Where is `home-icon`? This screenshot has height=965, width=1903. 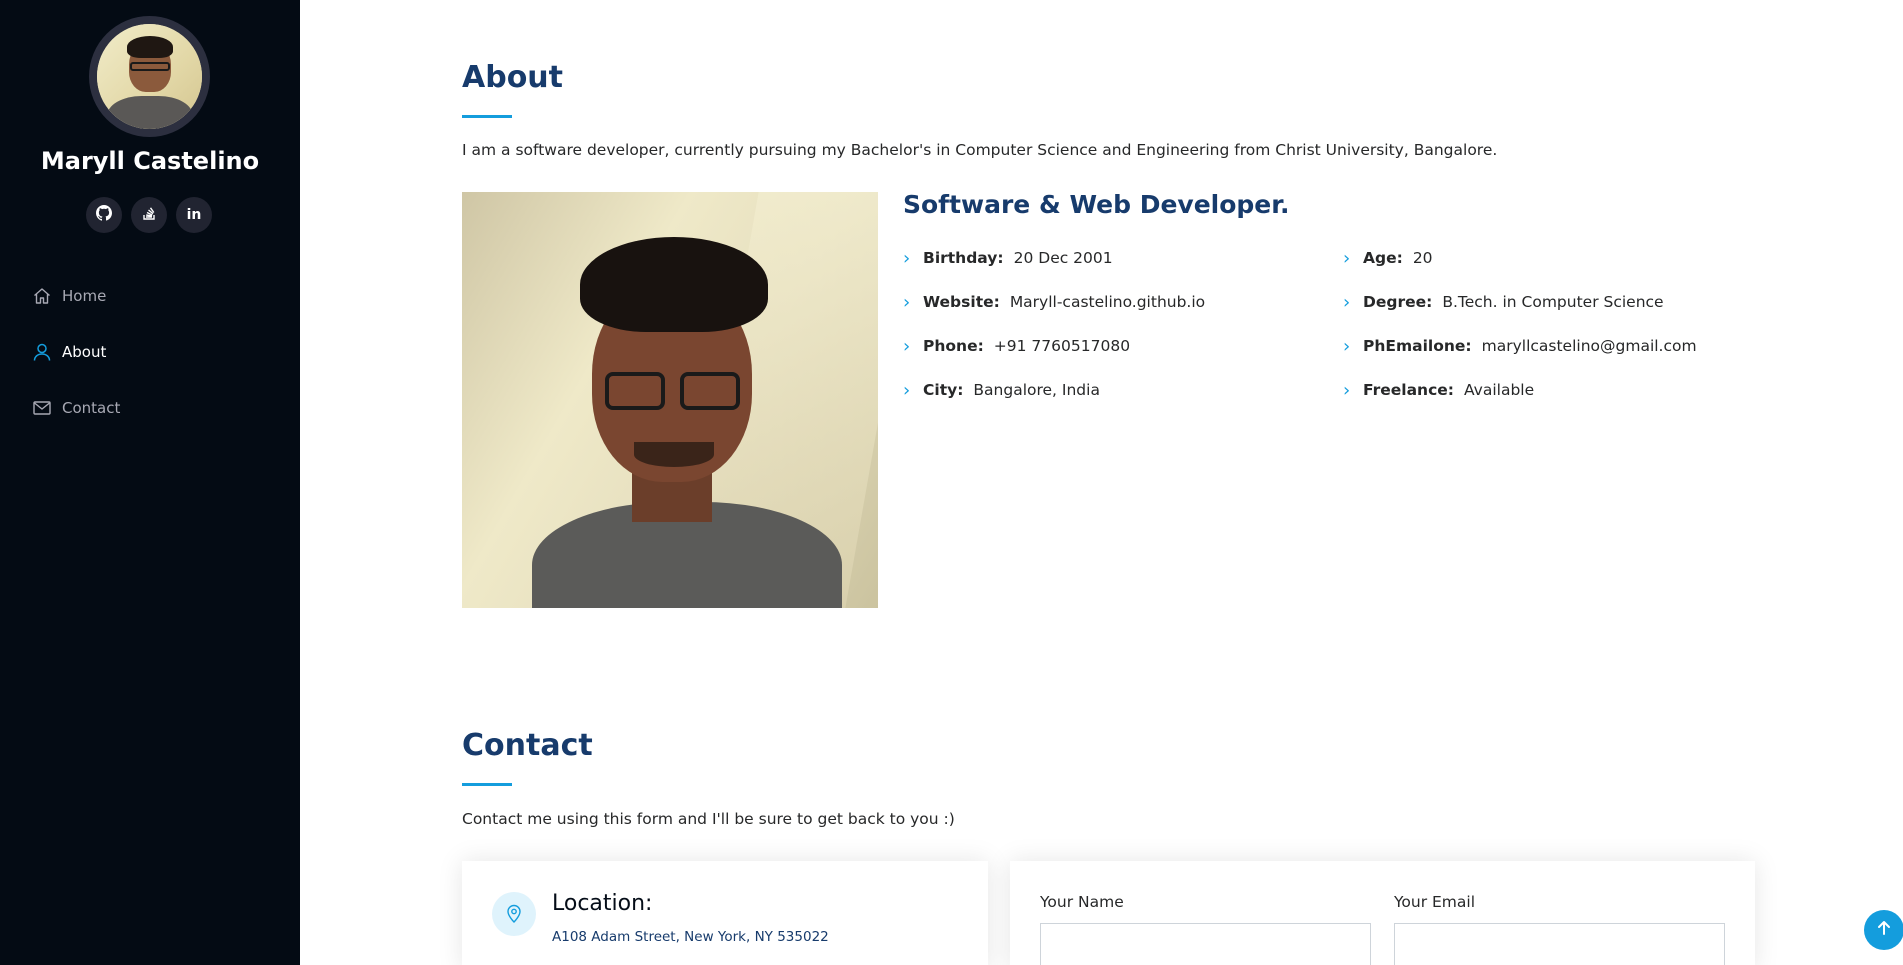
home-icon is located at coordinates (42, 296).